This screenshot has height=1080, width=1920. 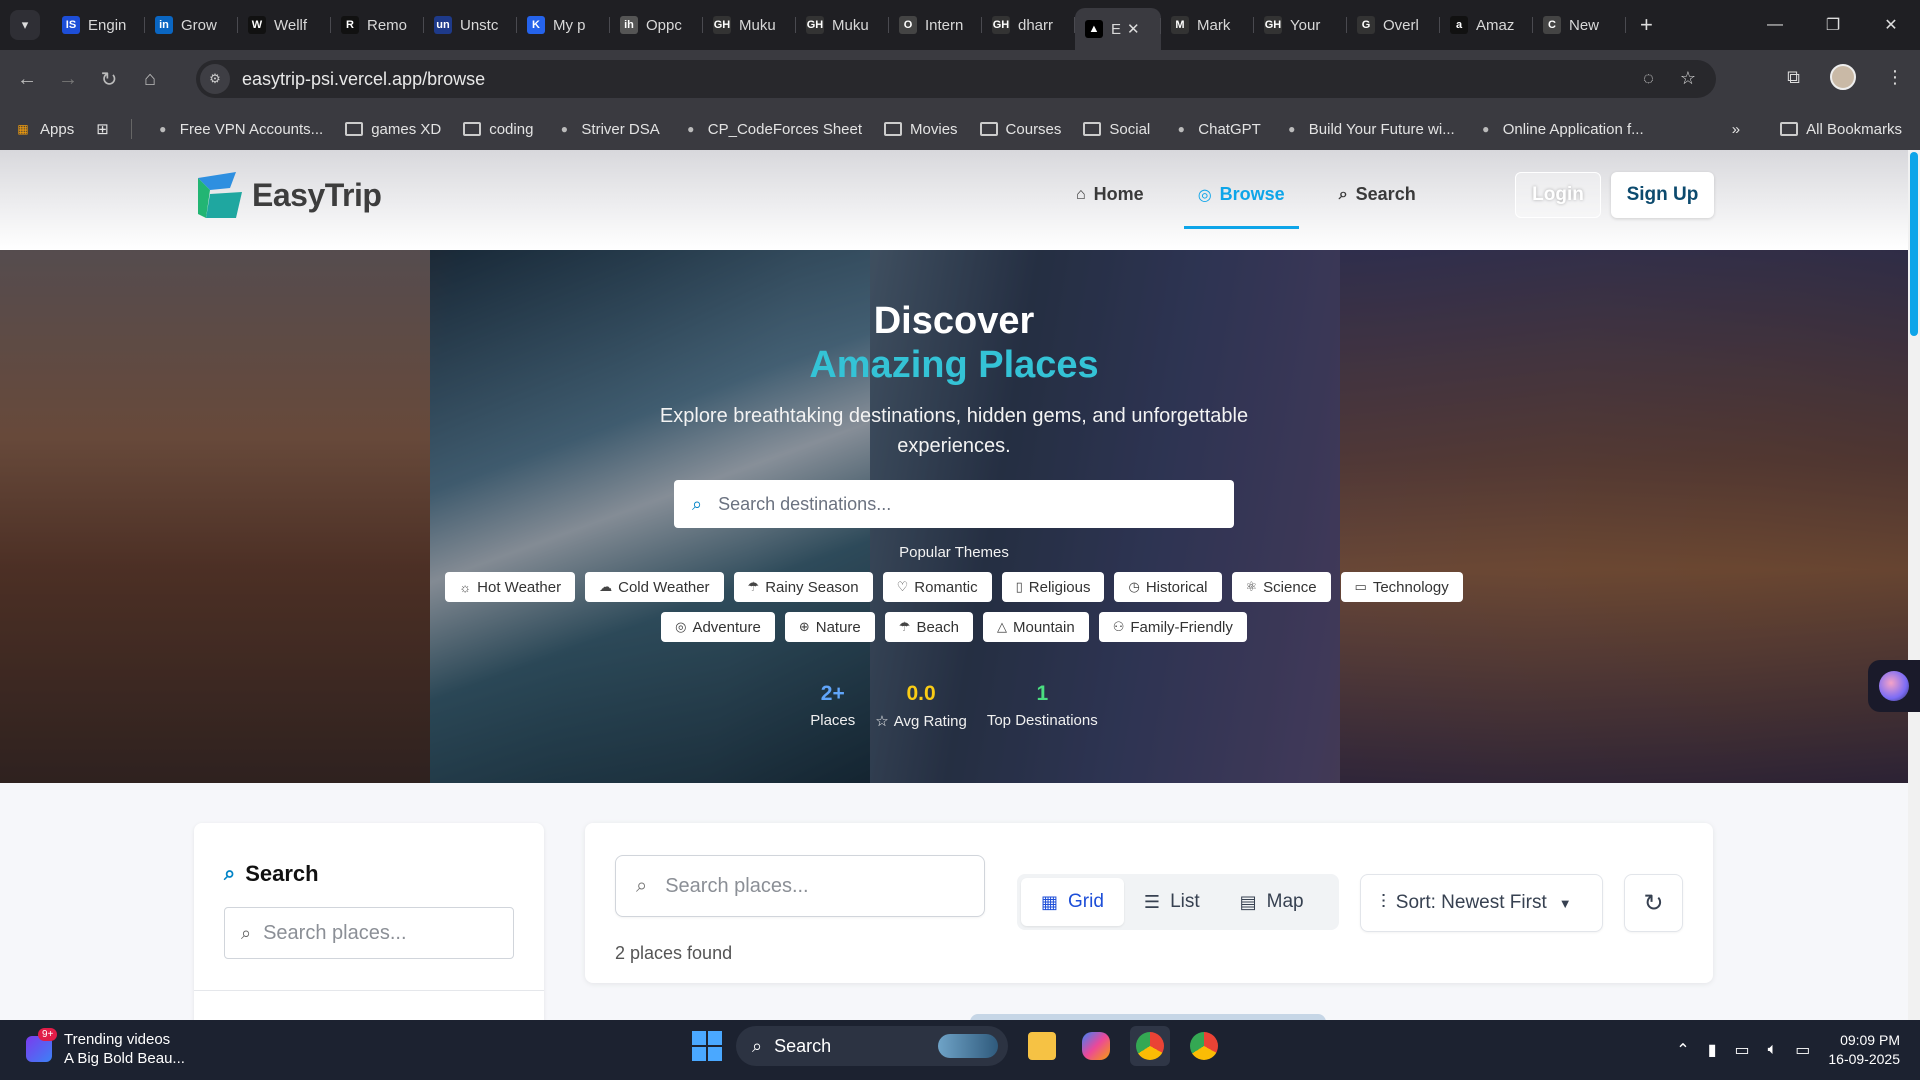 What do you see at coordinates (1118, 29) in the screenshot?
I see `browser-tab: ▲ E ✕` at bounding box center [1118, 29].